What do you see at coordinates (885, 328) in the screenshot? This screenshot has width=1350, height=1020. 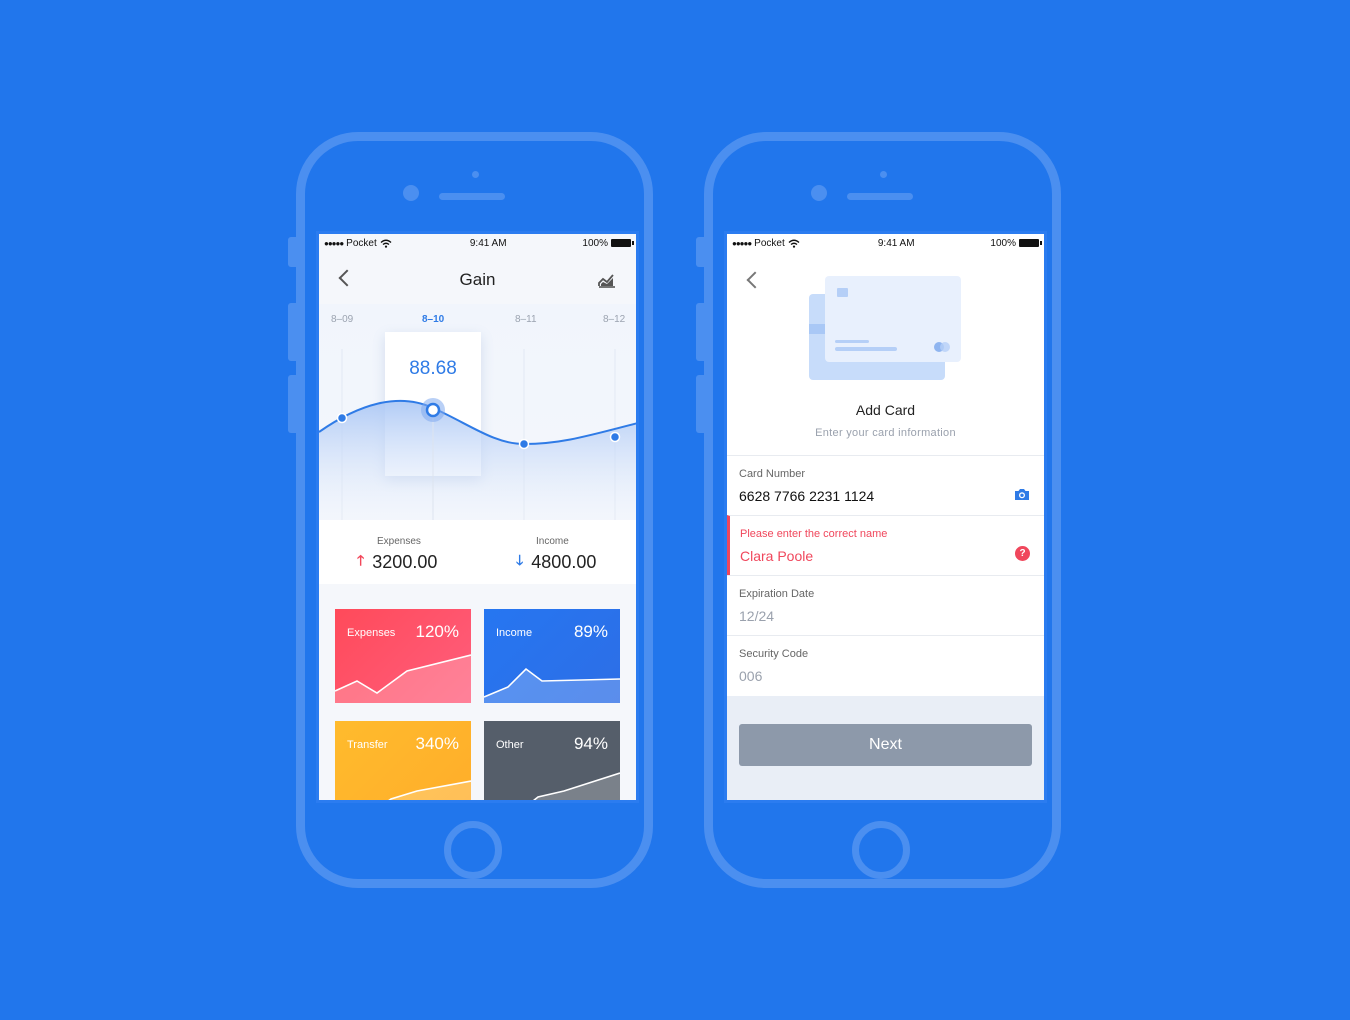 I see `credit-card-illustration` at bounding box center [885, 328].